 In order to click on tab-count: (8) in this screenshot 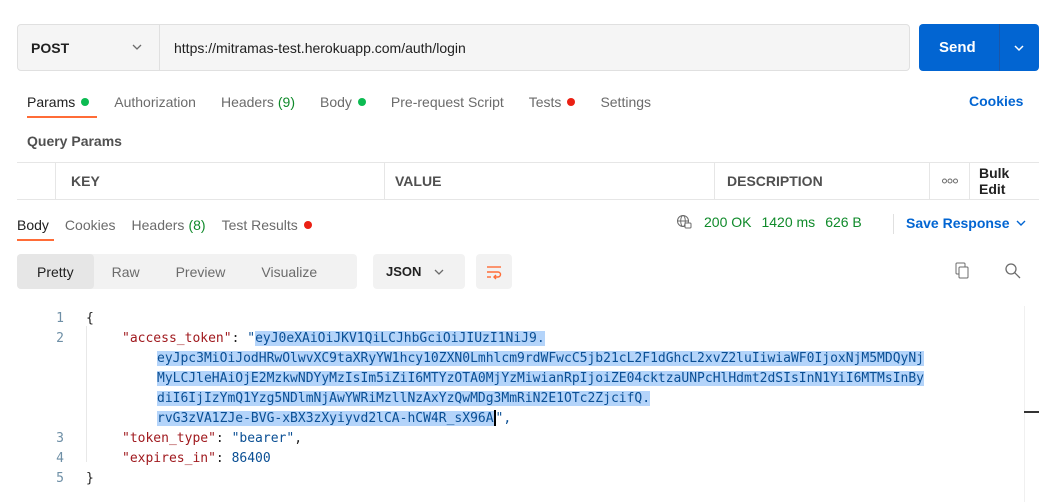, I will do `click(197, 225)`.